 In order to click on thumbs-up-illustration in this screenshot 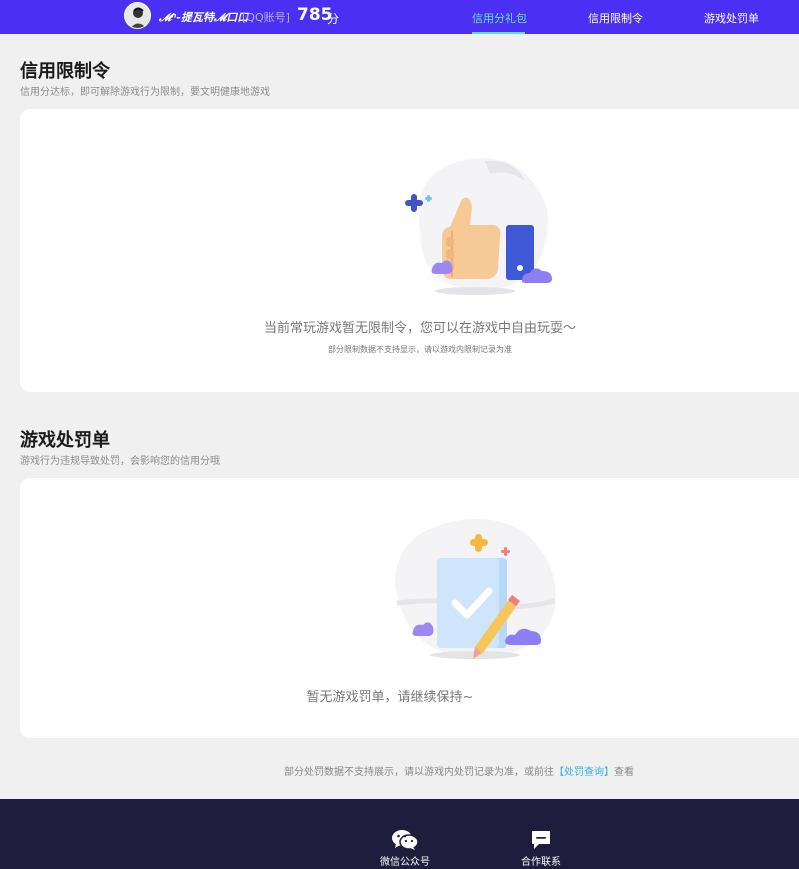, I will do `click(478, 226)`.